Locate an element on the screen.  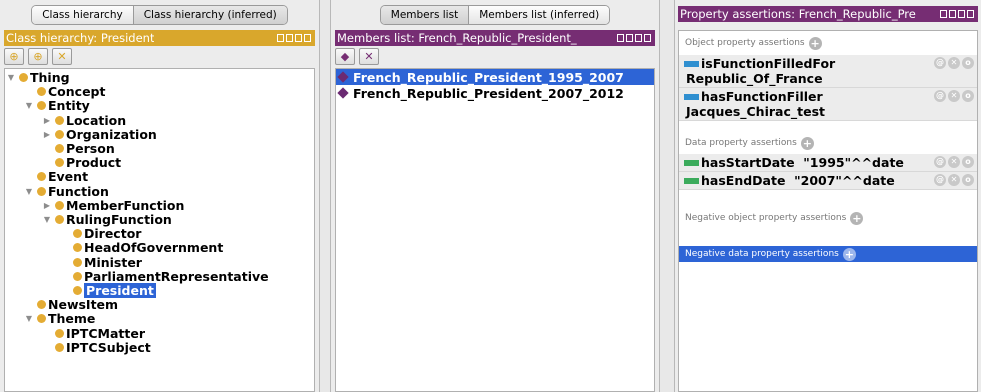
tree-item-person: Person is located at coordinates (78, 148).